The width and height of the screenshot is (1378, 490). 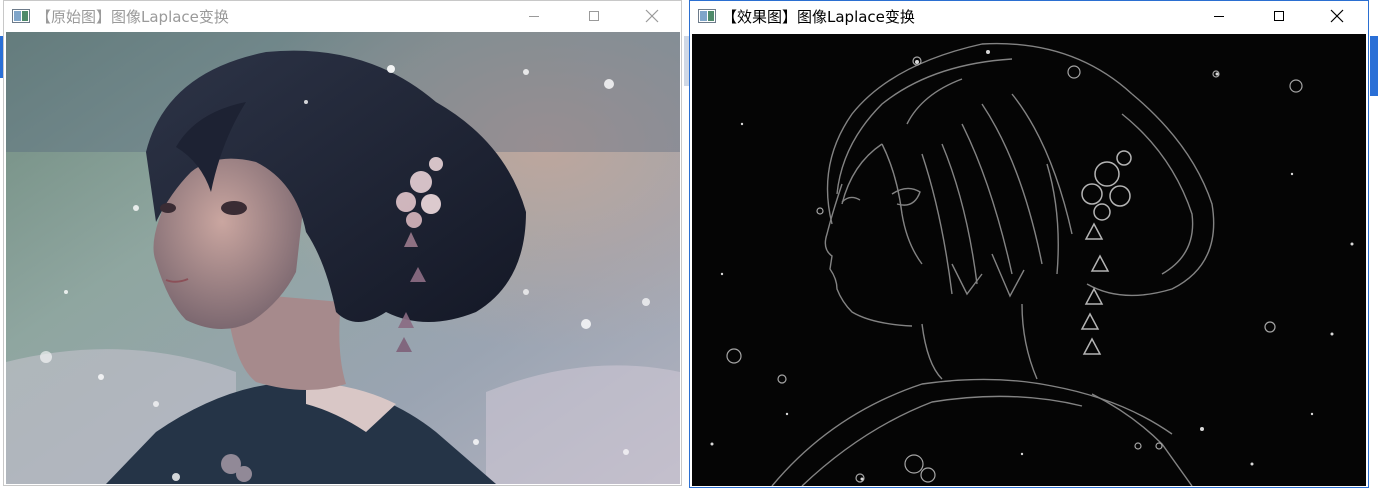 I want to click on window-title: 【效果图】图像Laplace变换, so click(x=818, y=16).